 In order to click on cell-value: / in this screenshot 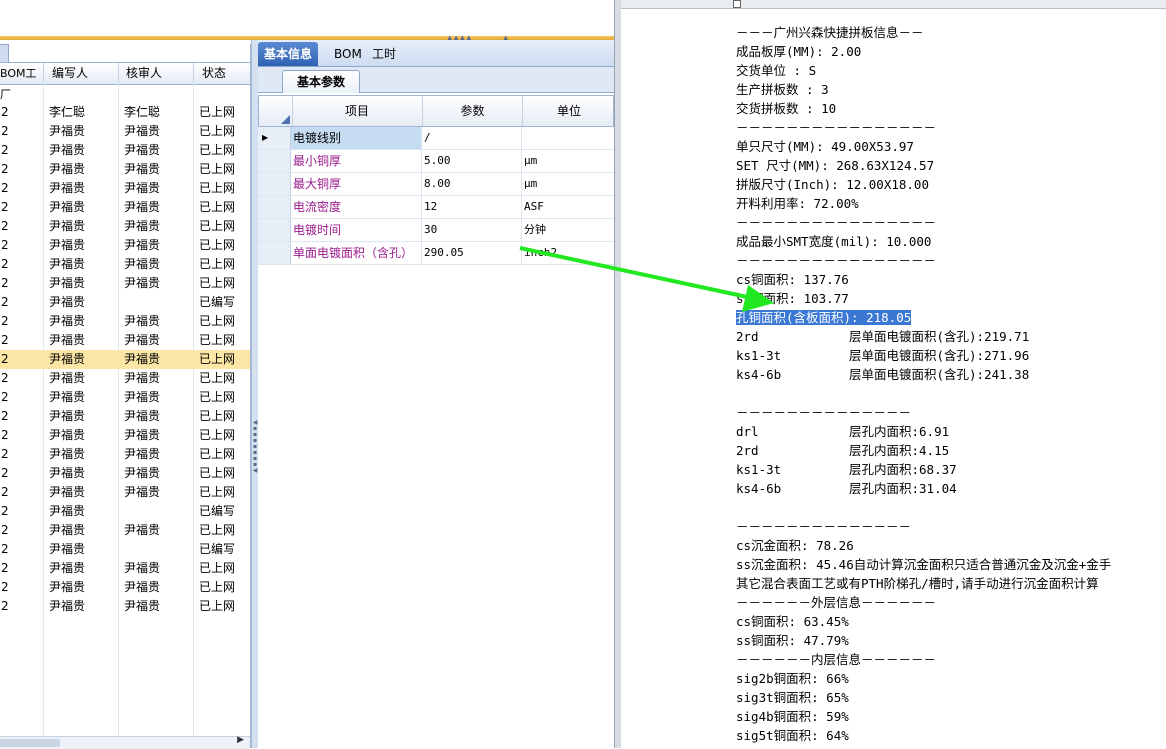, I will do `click(472, 138)`.